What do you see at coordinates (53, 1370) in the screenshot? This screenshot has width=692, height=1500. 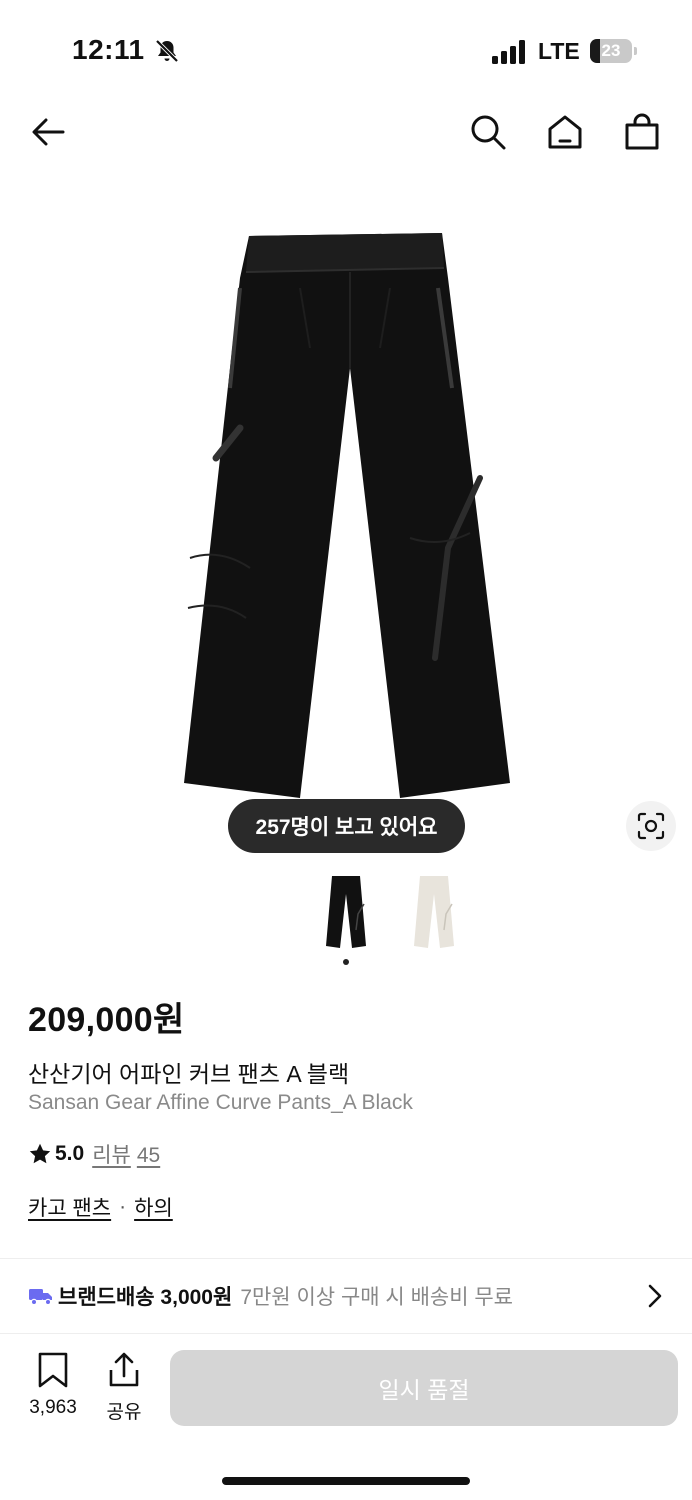 I see `bookmark-icon` at bounding box center [53, 1370].